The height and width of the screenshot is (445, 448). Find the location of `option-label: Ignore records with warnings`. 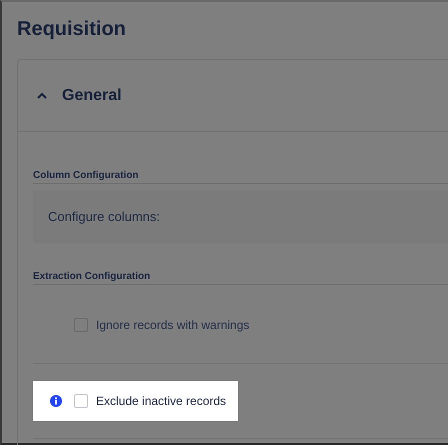

option-label: Ignore records with warnings is located at coordinates (173, 325).